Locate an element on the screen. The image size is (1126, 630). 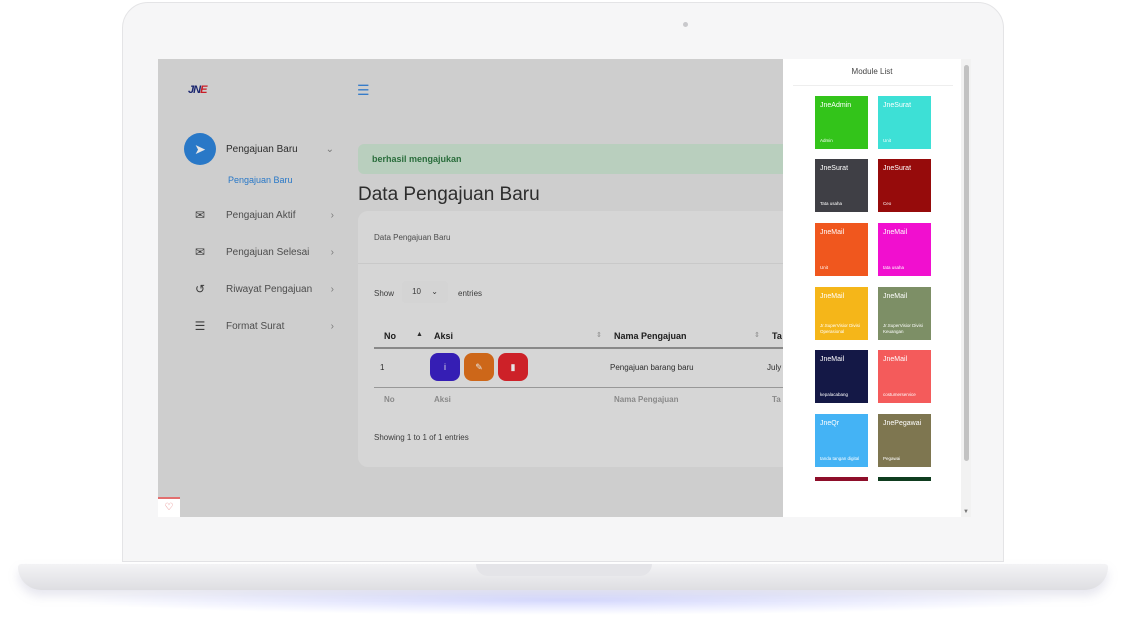
table-footer: No Aksi Nama Pengajuan Ta is located at coordinates (589, 402).